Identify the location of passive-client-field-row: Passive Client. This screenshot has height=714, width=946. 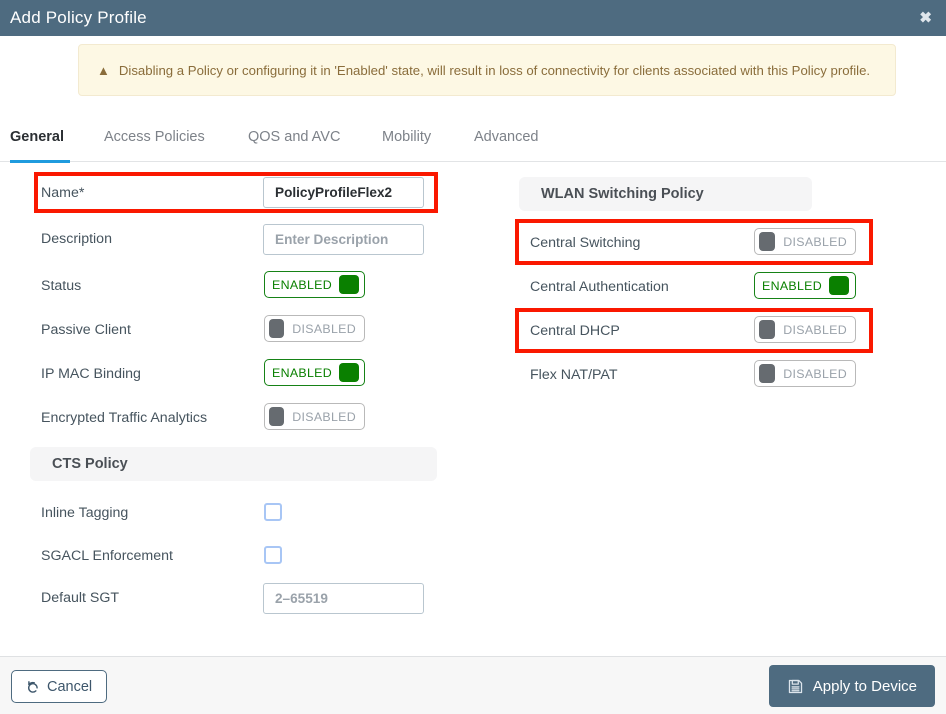
(86, 330).